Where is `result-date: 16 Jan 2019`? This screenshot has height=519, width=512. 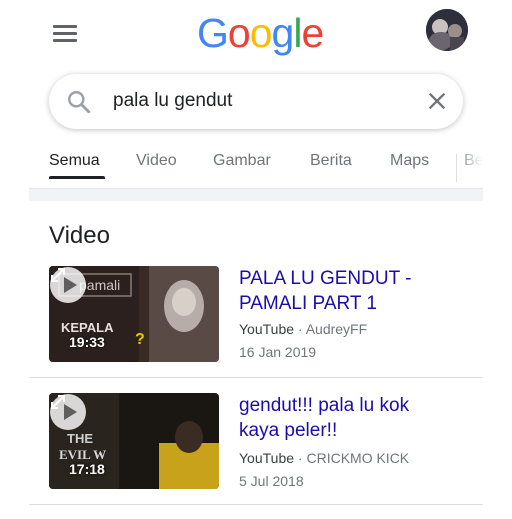
result-date: 16 Jan 2019 is located at coordinates (278, 352).